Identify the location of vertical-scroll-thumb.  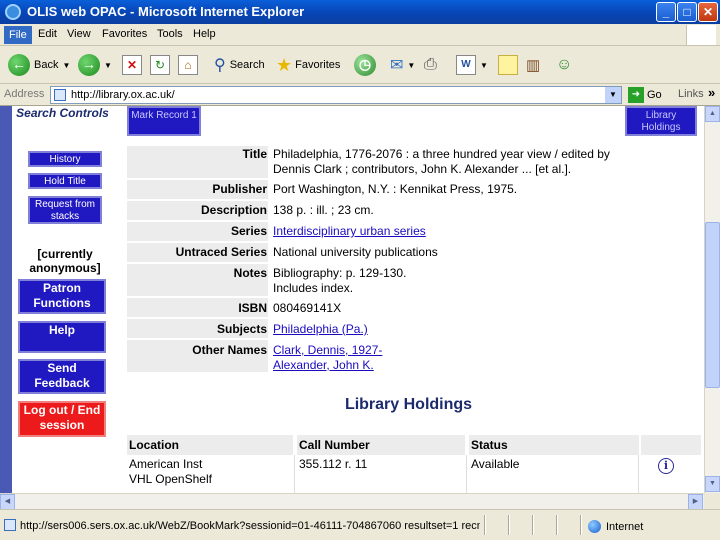
(712, 305).